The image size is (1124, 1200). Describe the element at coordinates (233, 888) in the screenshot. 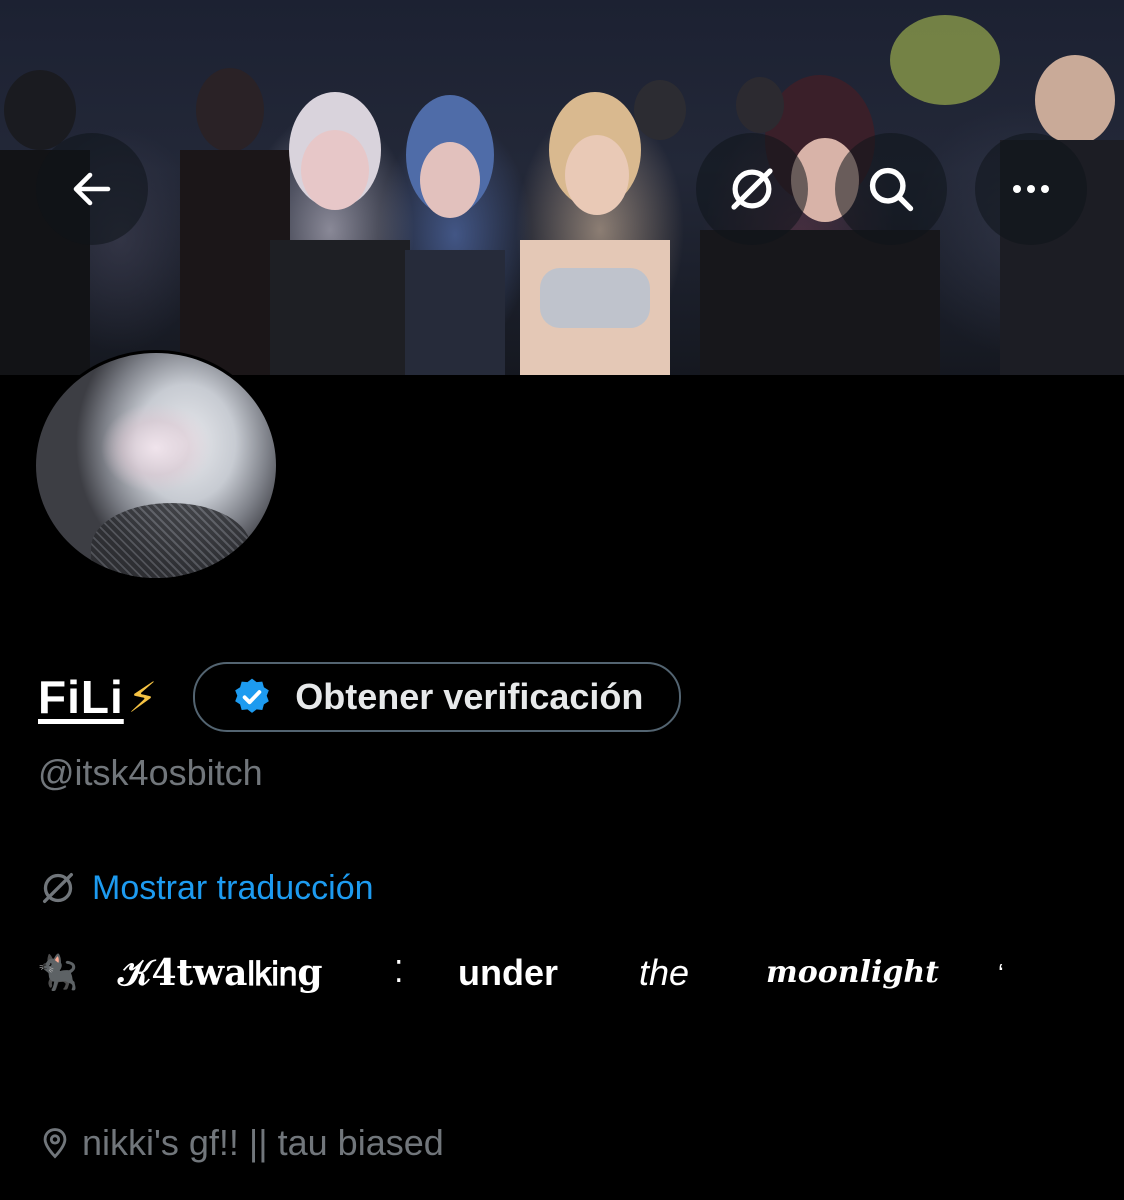

I see `show-translation-link: Mostrar traducción` at that location.